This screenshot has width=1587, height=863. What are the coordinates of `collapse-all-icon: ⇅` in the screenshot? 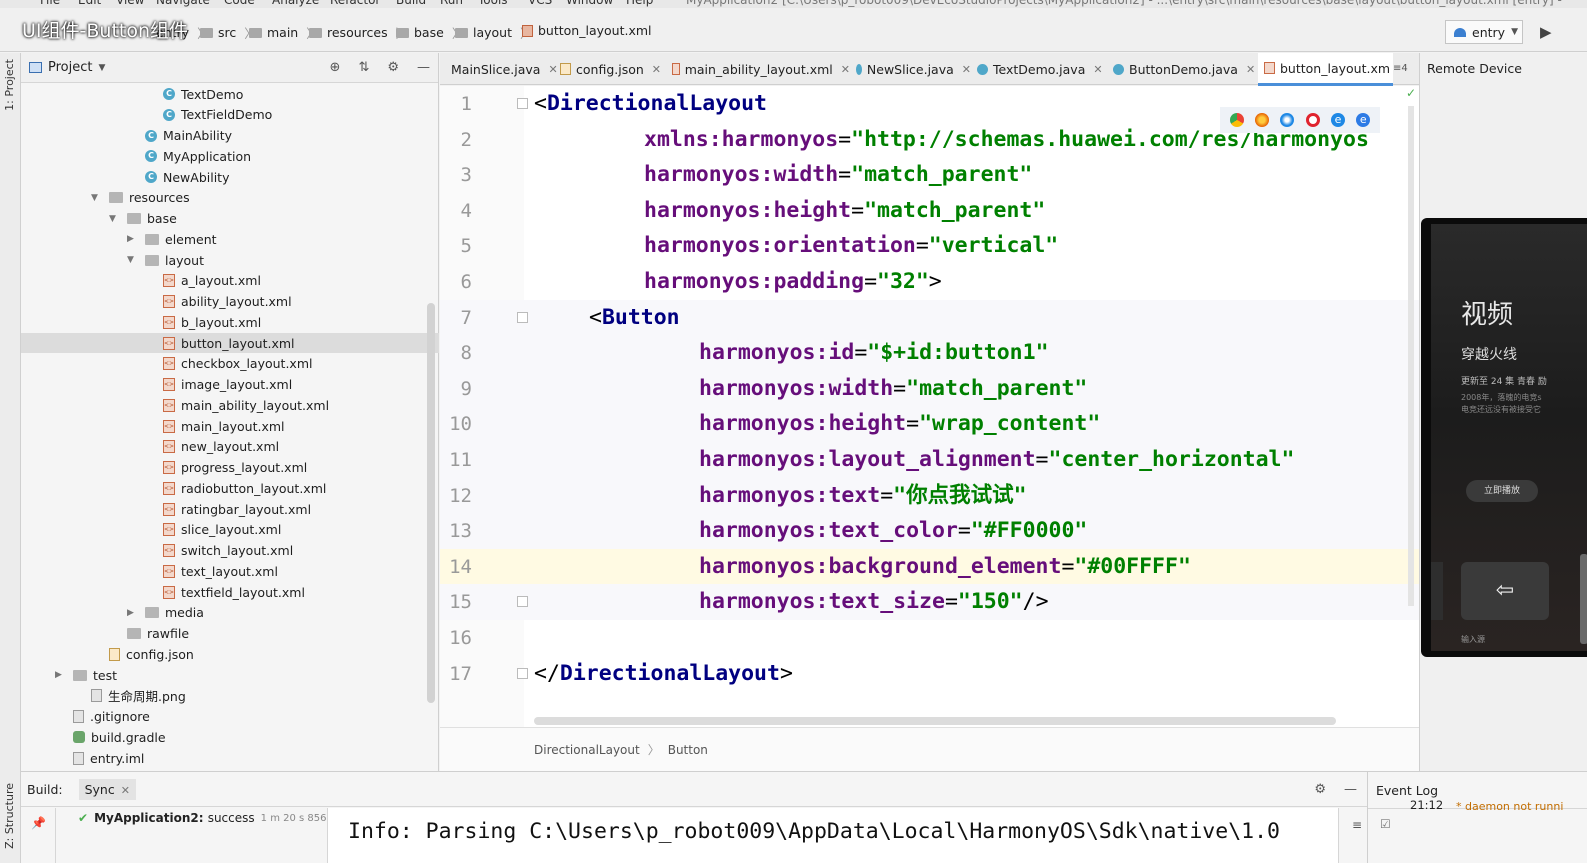 It's located at (363, 67).